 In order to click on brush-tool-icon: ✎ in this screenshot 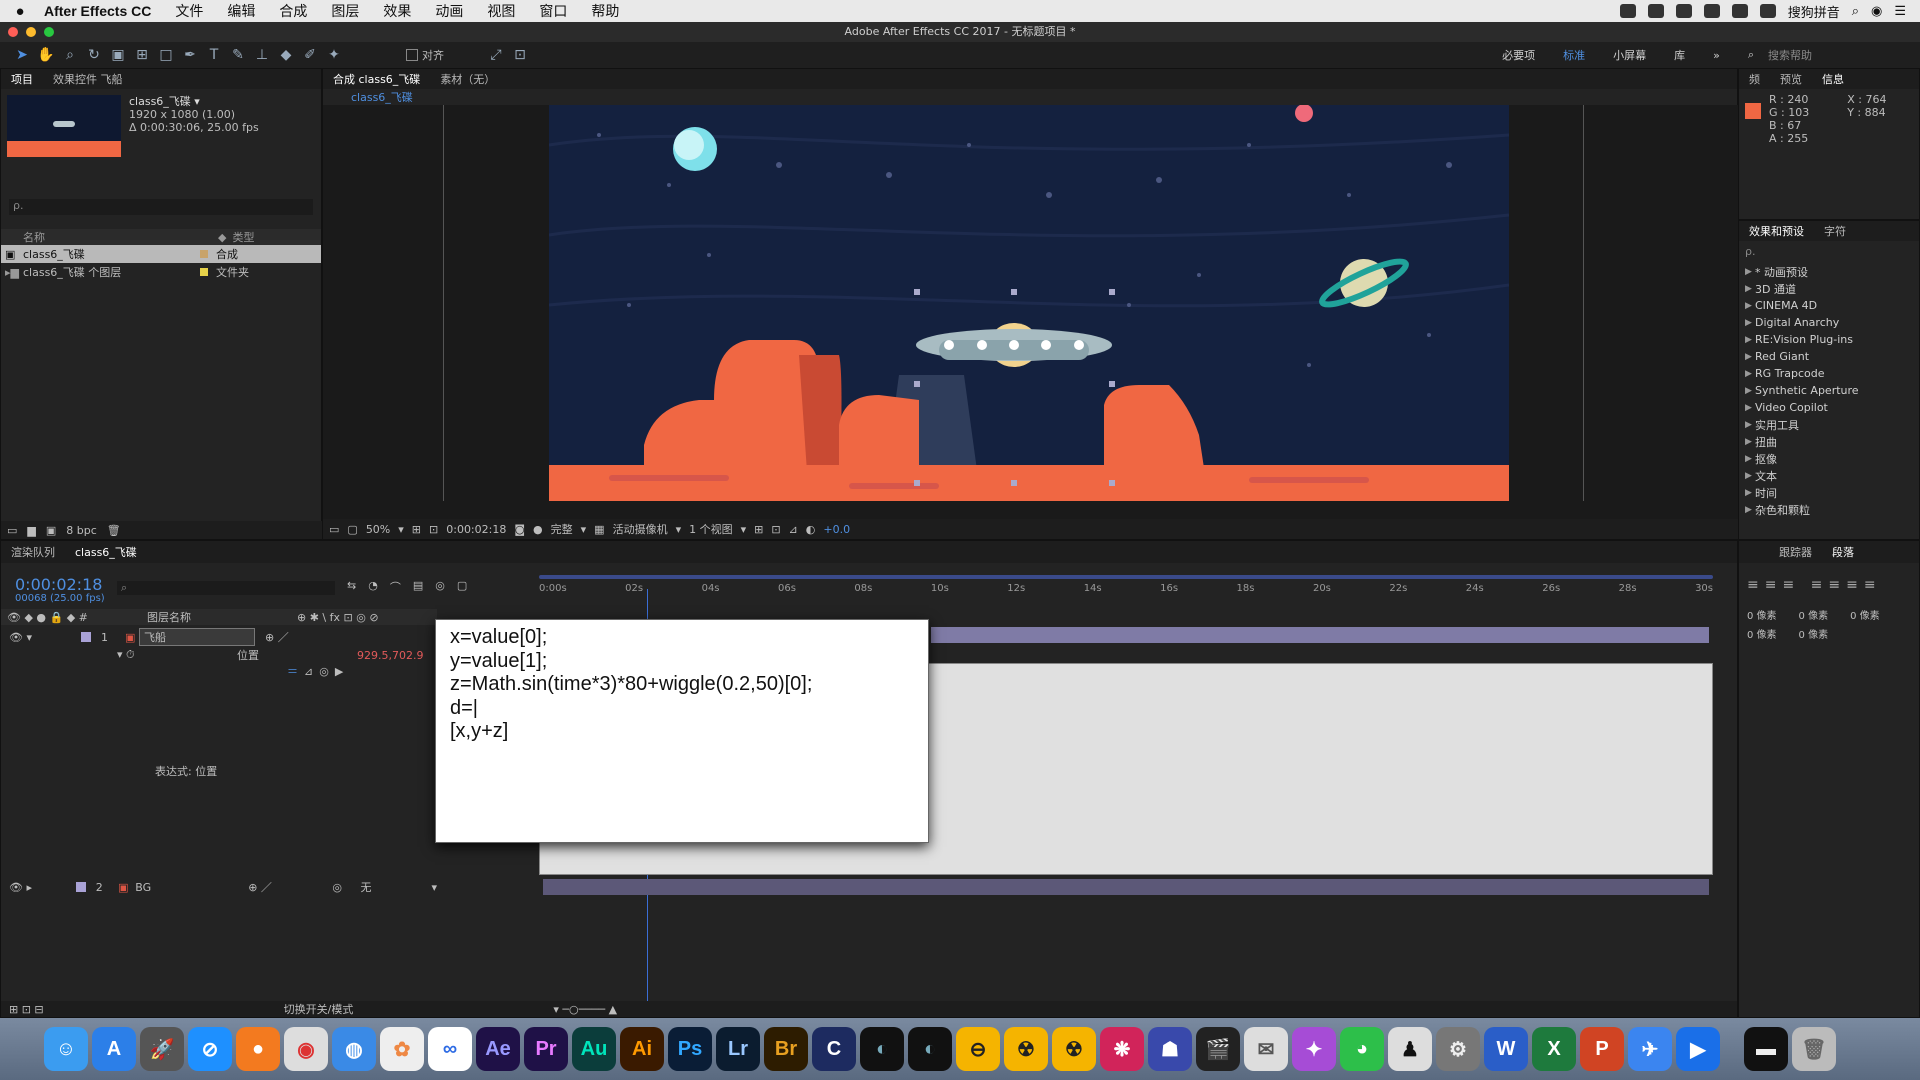, I will do `click(238, 55)`.